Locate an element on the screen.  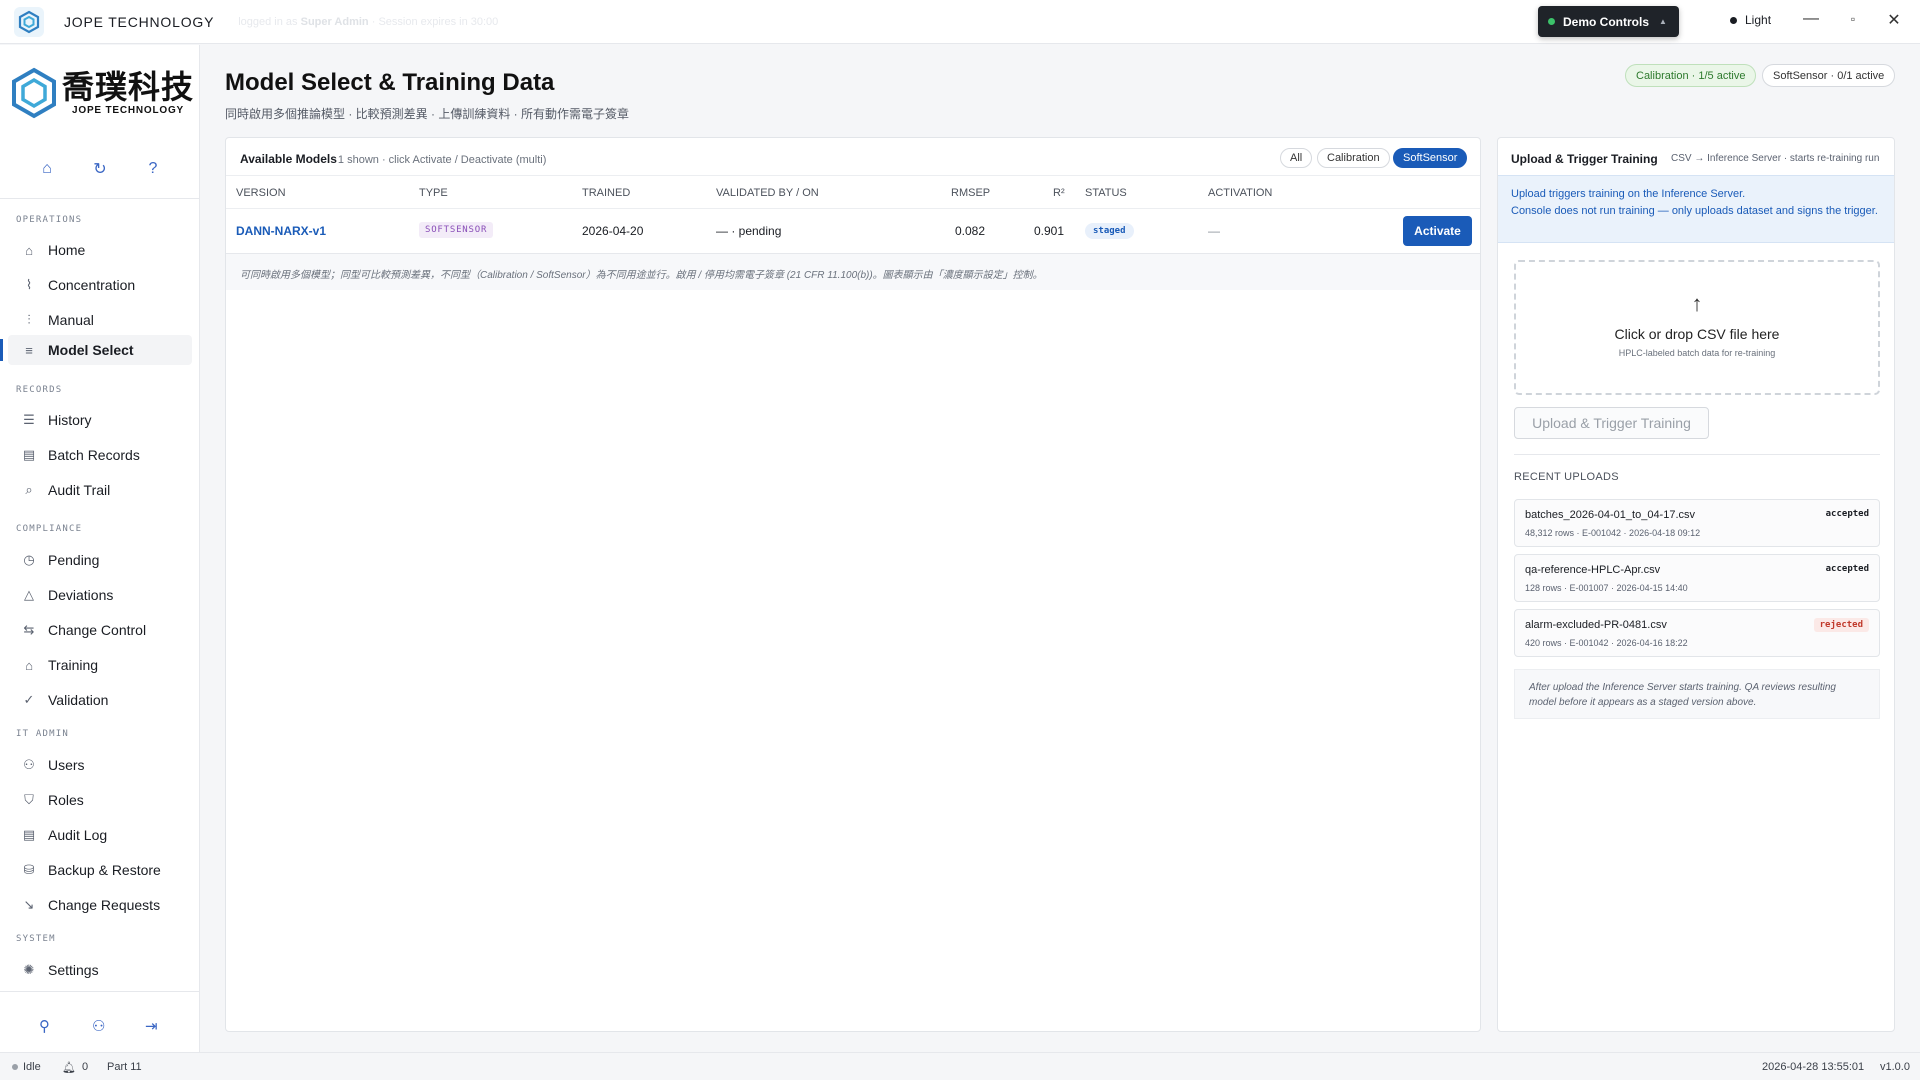
sidebar-item-manual: ⫶ Manual is located at coordinates (100, 320).